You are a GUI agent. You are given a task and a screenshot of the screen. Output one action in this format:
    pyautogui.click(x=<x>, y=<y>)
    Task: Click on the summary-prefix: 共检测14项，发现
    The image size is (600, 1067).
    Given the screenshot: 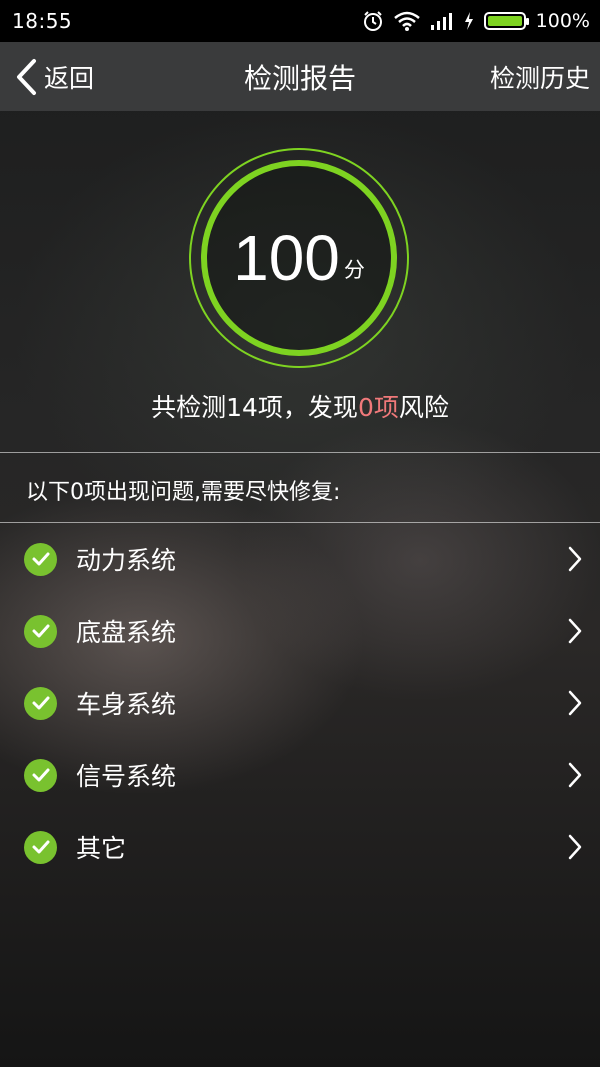 What is the action you would take?
    pyautogui.click(x=254, y=407)
    